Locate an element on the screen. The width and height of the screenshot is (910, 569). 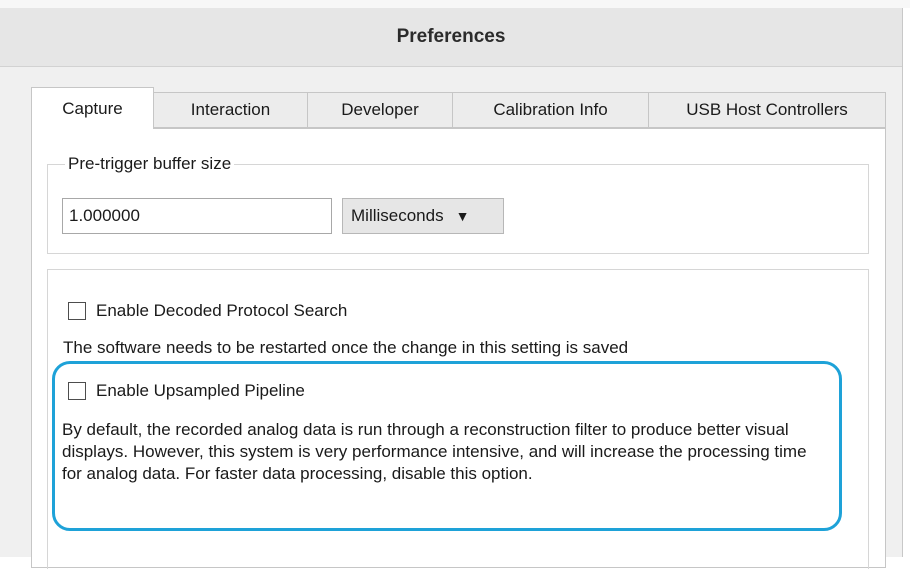
tab-interaction: Interaction is located at coordinates (231, 110).